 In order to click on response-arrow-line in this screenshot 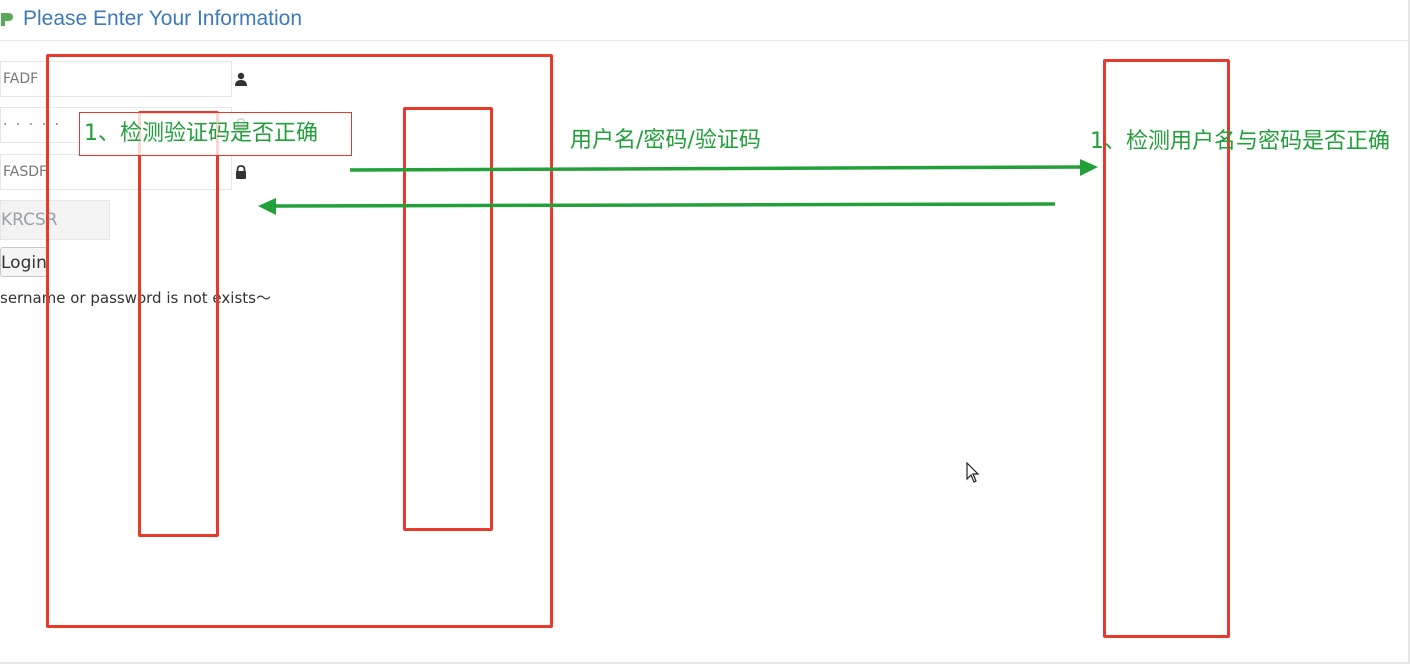, I will do `click(665, 205)`.